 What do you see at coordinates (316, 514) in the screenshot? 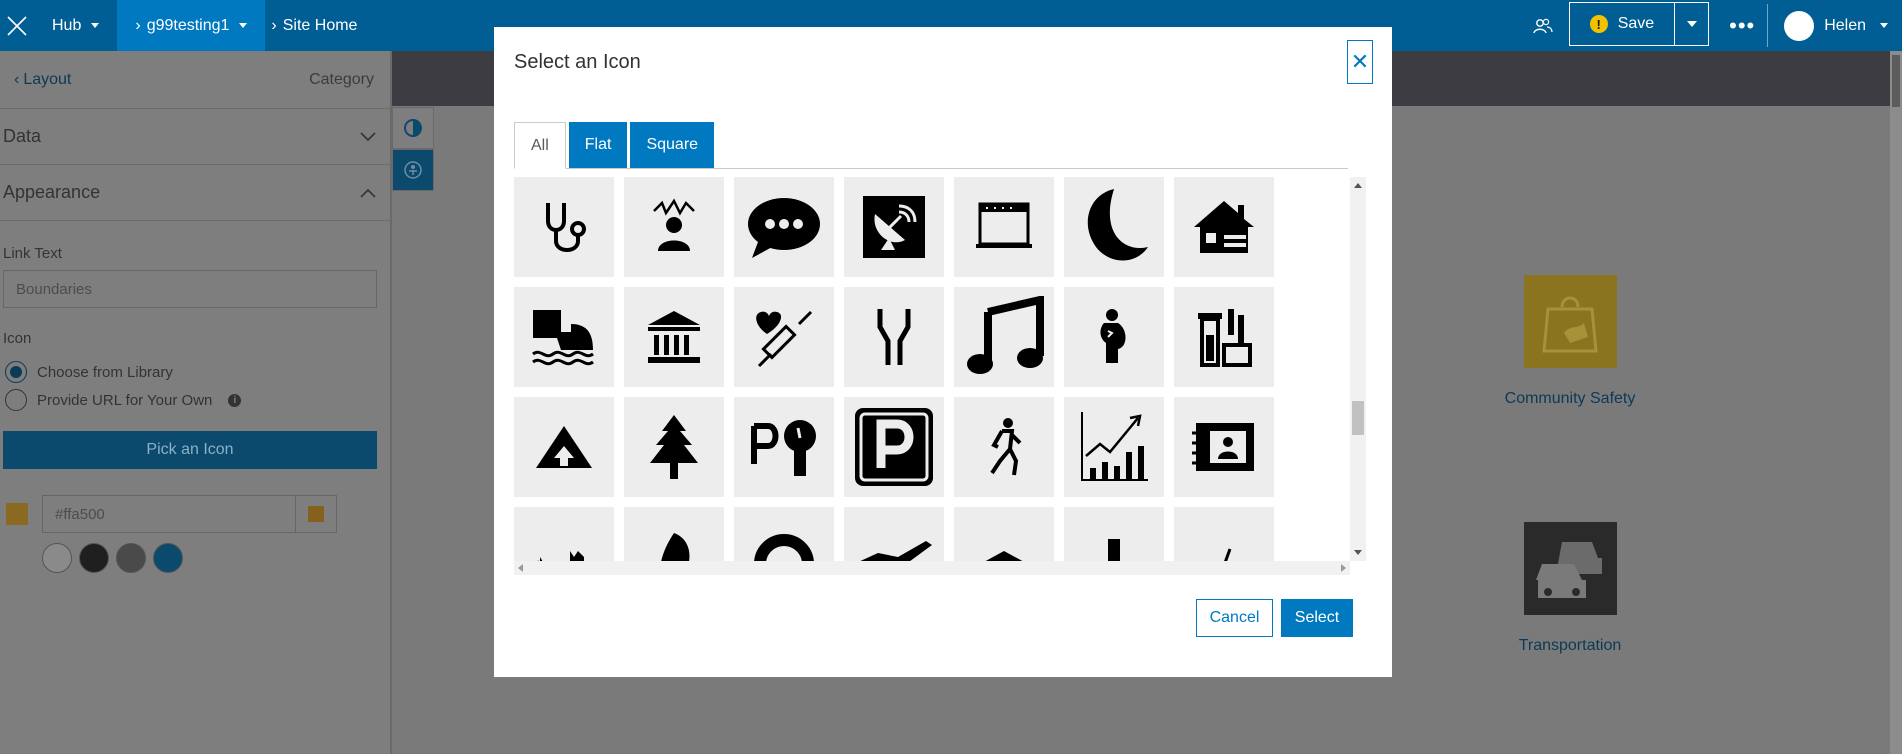
I see `color-swatch-button` at bounding box center [316, 514].